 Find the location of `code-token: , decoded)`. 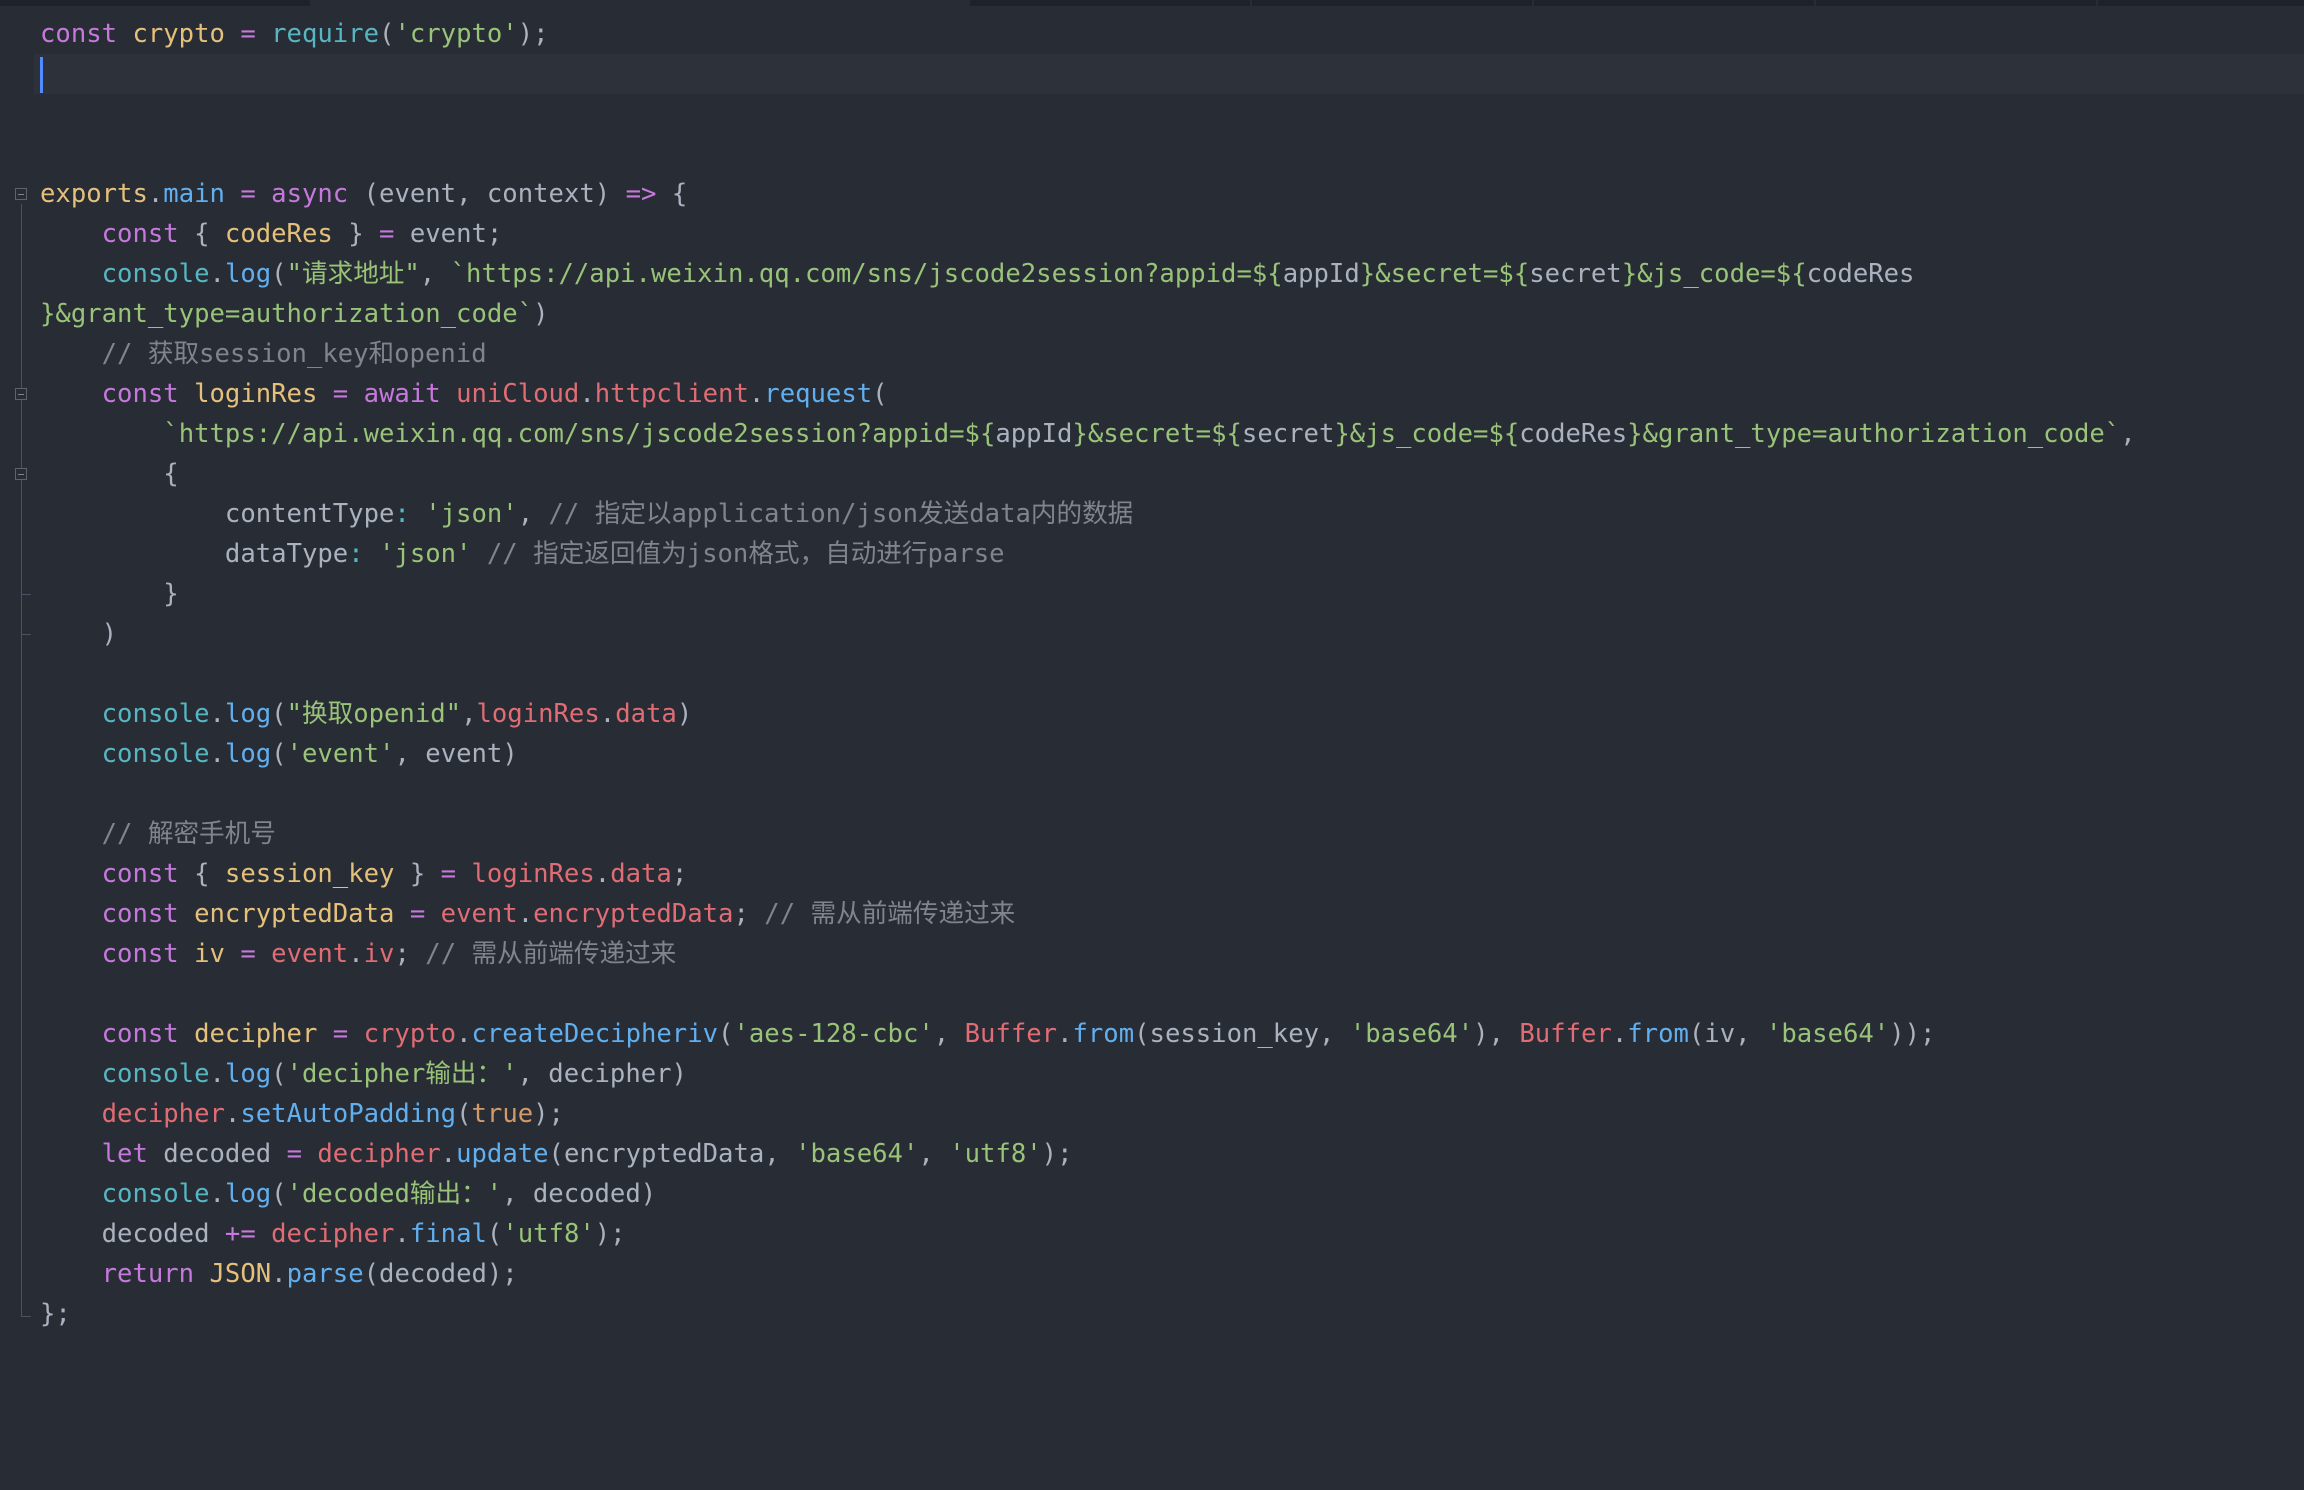

code-token: , decoded) is located at coordinates (579, 1194).